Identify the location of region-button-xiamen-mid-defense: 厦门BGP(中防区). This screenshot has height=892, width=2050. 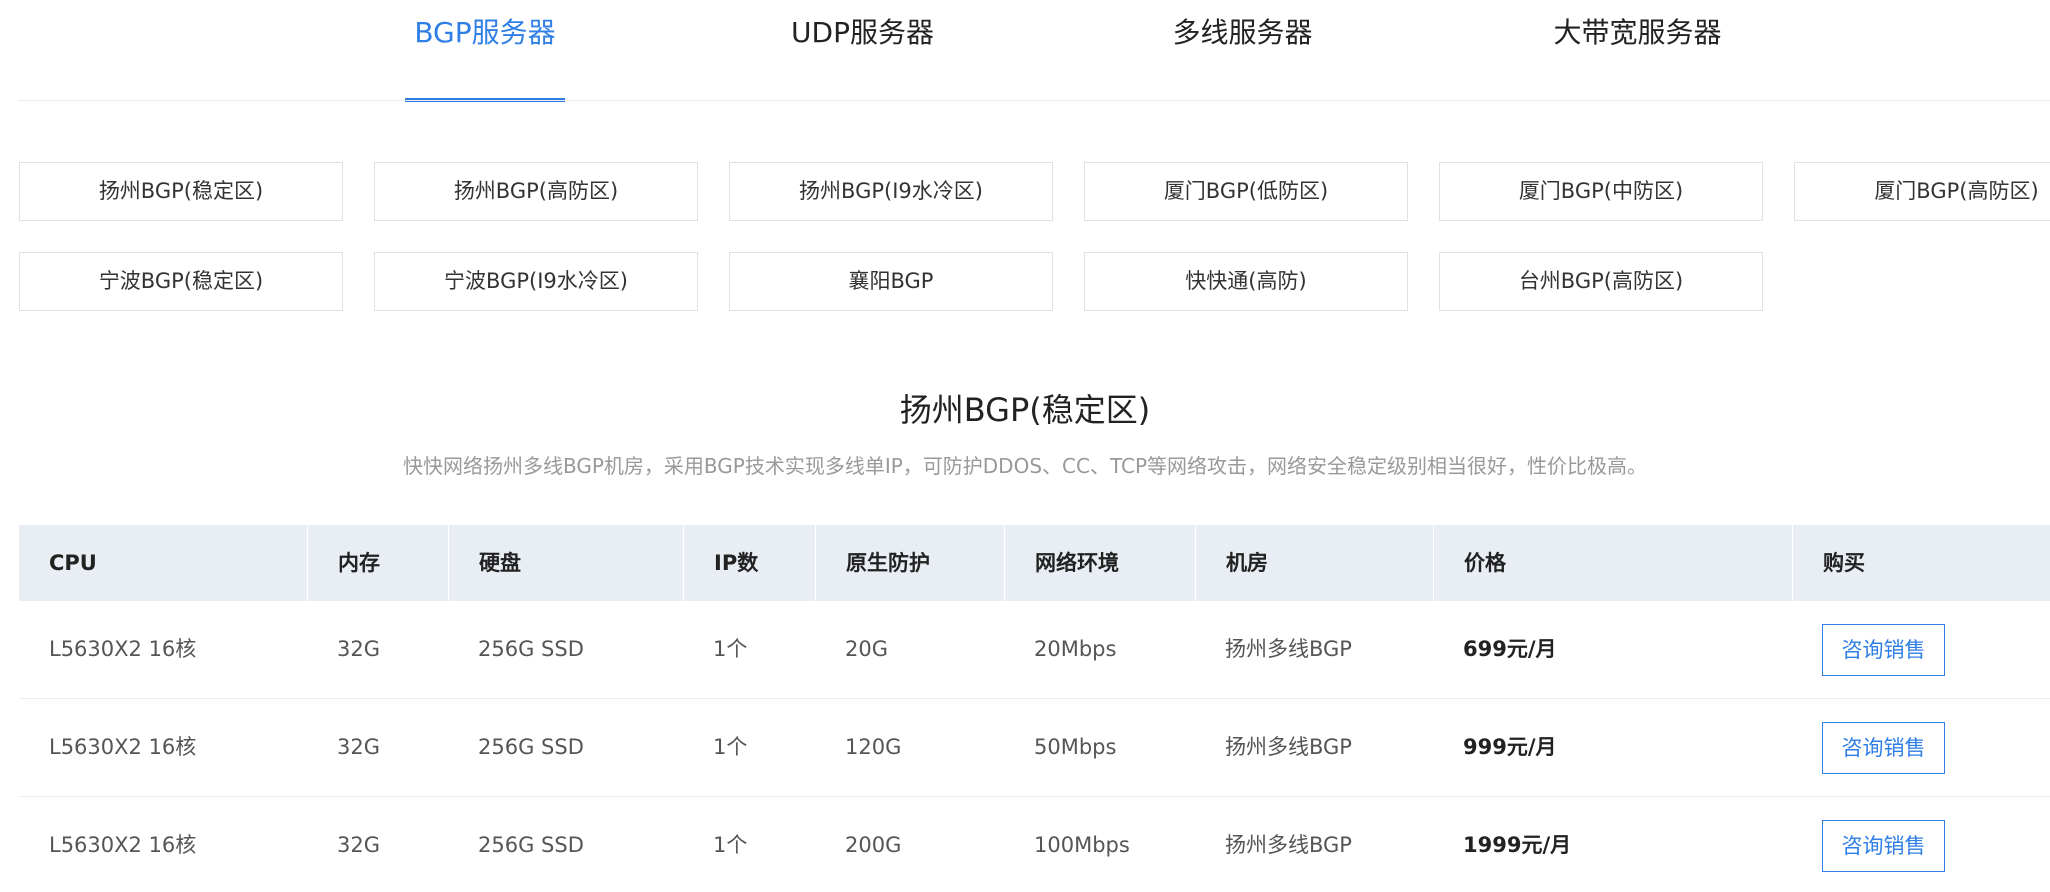
(1601, 191).